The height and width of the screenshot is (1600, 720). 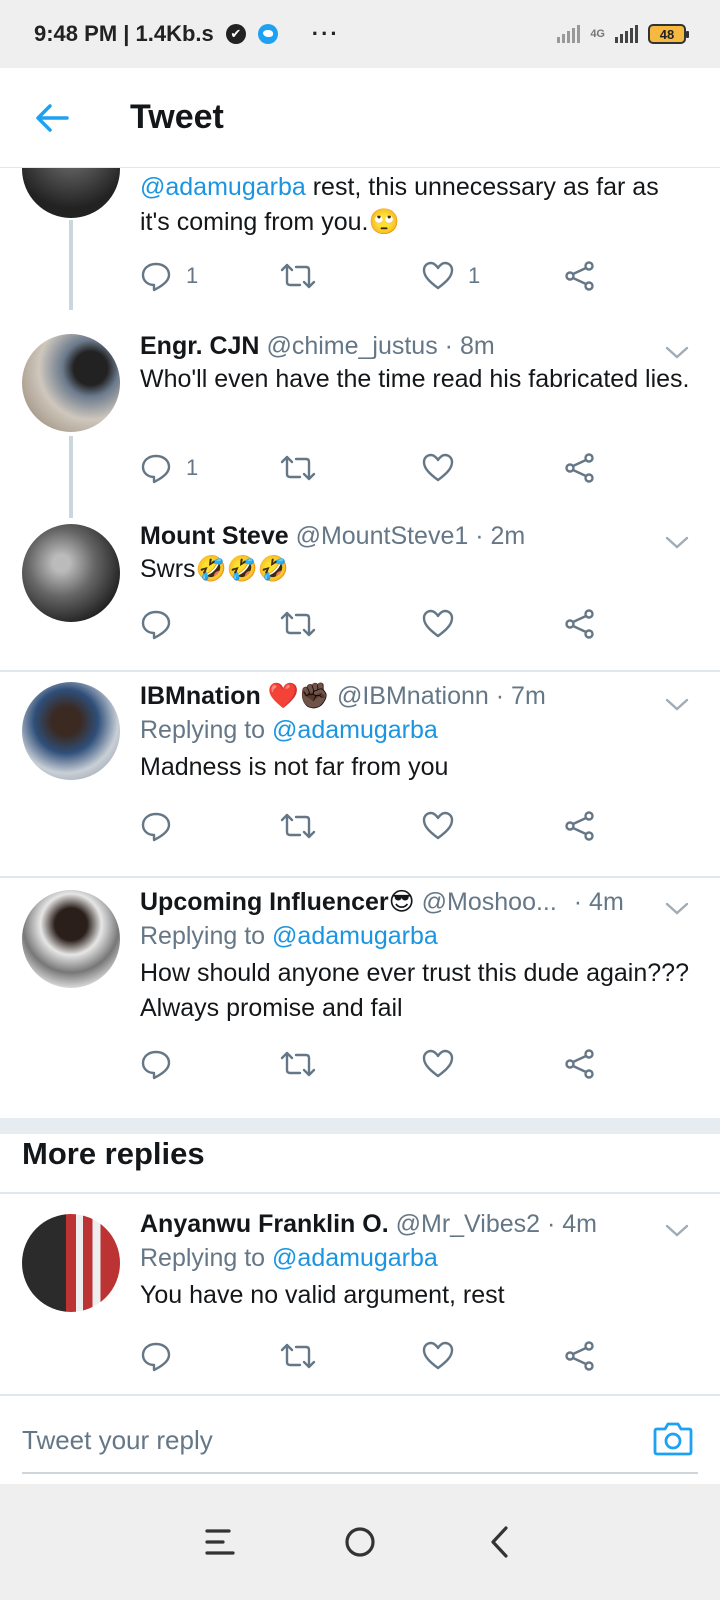 I want to click on back-arrow-icon, so click(x=52, y=117).